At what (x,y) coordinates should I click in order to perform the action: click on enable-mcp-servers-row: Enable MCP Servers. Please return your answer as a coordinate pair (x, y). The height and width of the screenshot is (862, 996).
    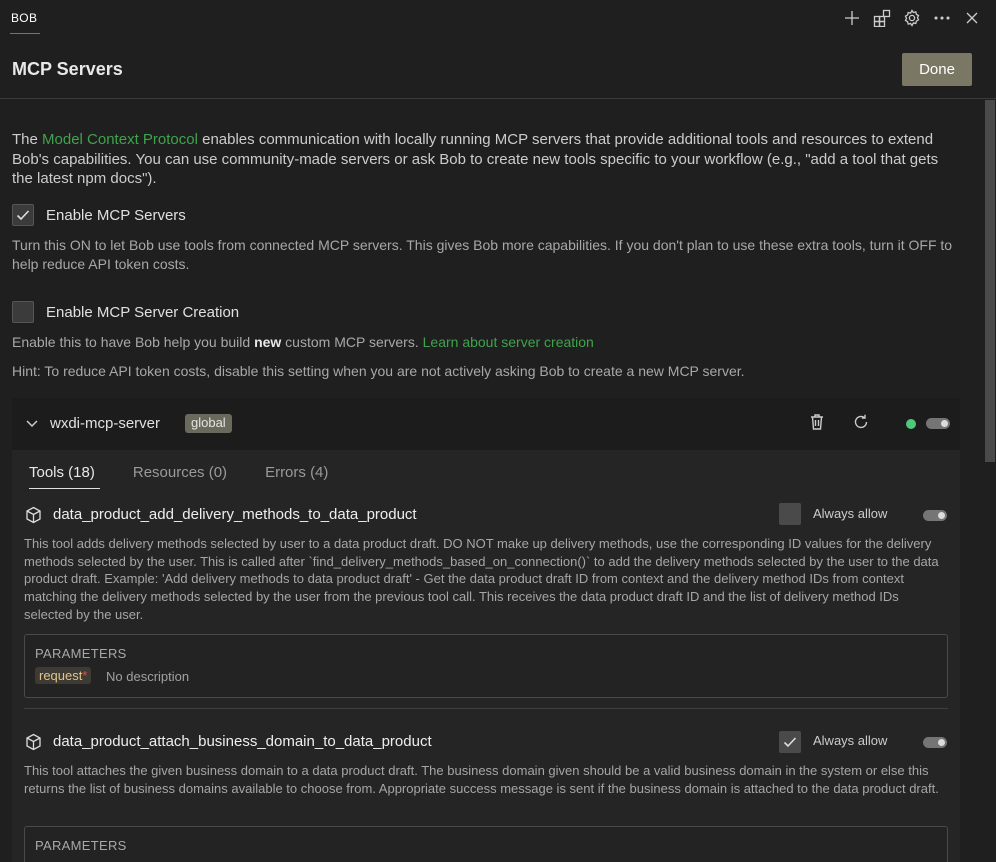
    Looking at the image, I should click on (99, 215).